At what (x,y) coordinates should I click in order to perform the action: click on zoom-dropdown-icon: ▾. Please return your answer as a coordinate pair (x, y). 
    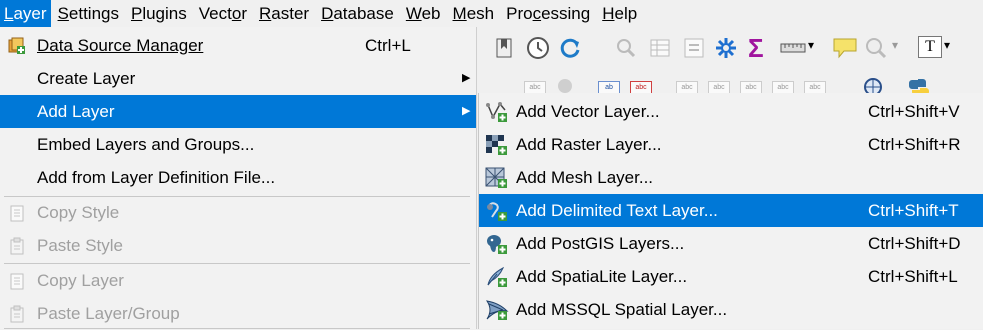
    Looking at the image, I should click on (895, 45).